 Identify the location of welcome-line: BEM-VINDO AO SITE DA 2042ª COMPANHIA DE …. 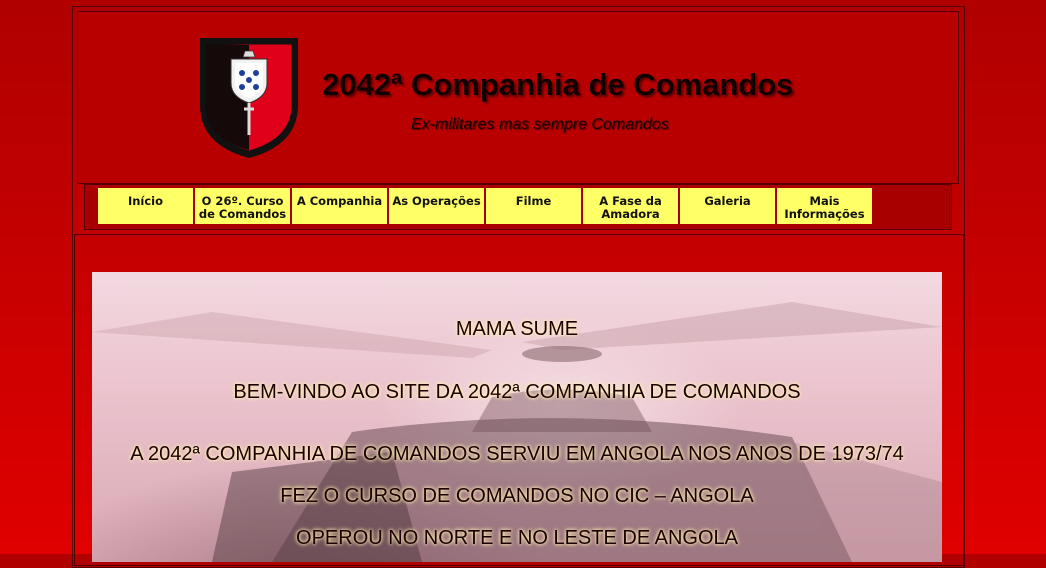
(517, 392).